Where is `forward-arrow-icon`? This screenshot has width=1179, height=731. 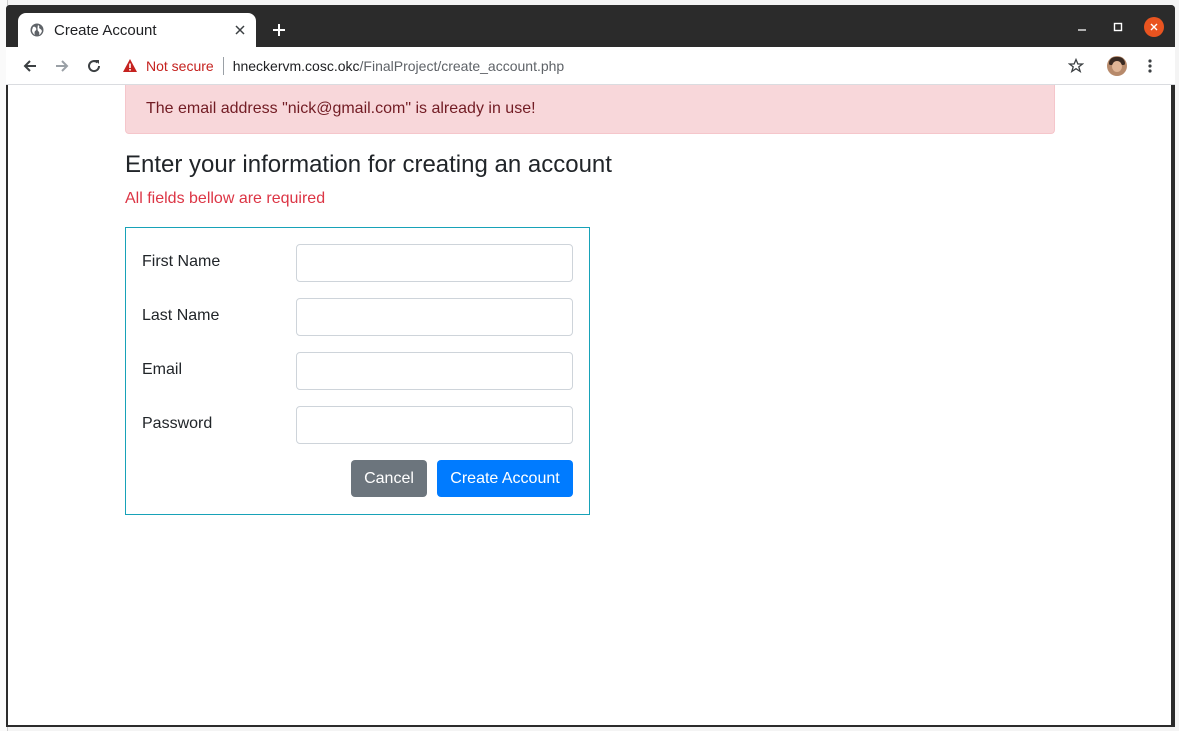 forward-arrow-icon is located at coordinates (62, 66).